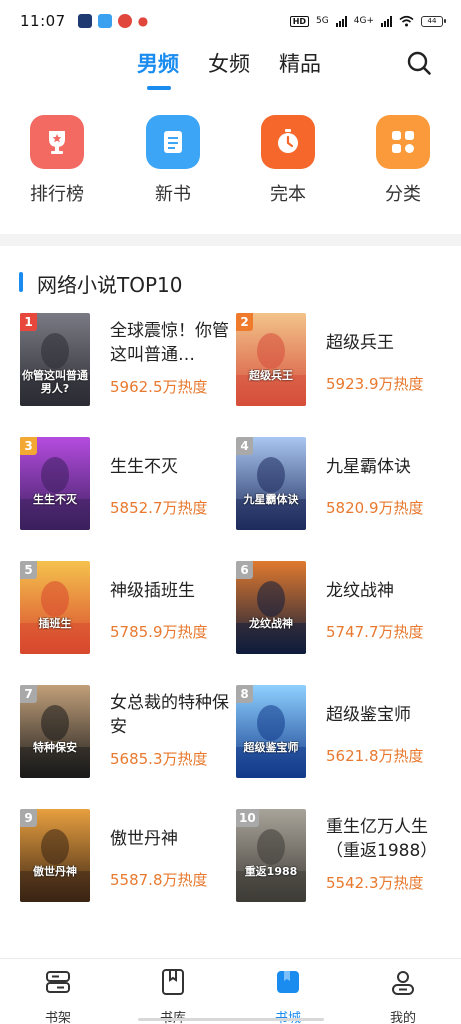  I want to click on book-item: 10 重返1988 重生亿万人生（重返1988） 5542.3万热度, so click(344, 856).